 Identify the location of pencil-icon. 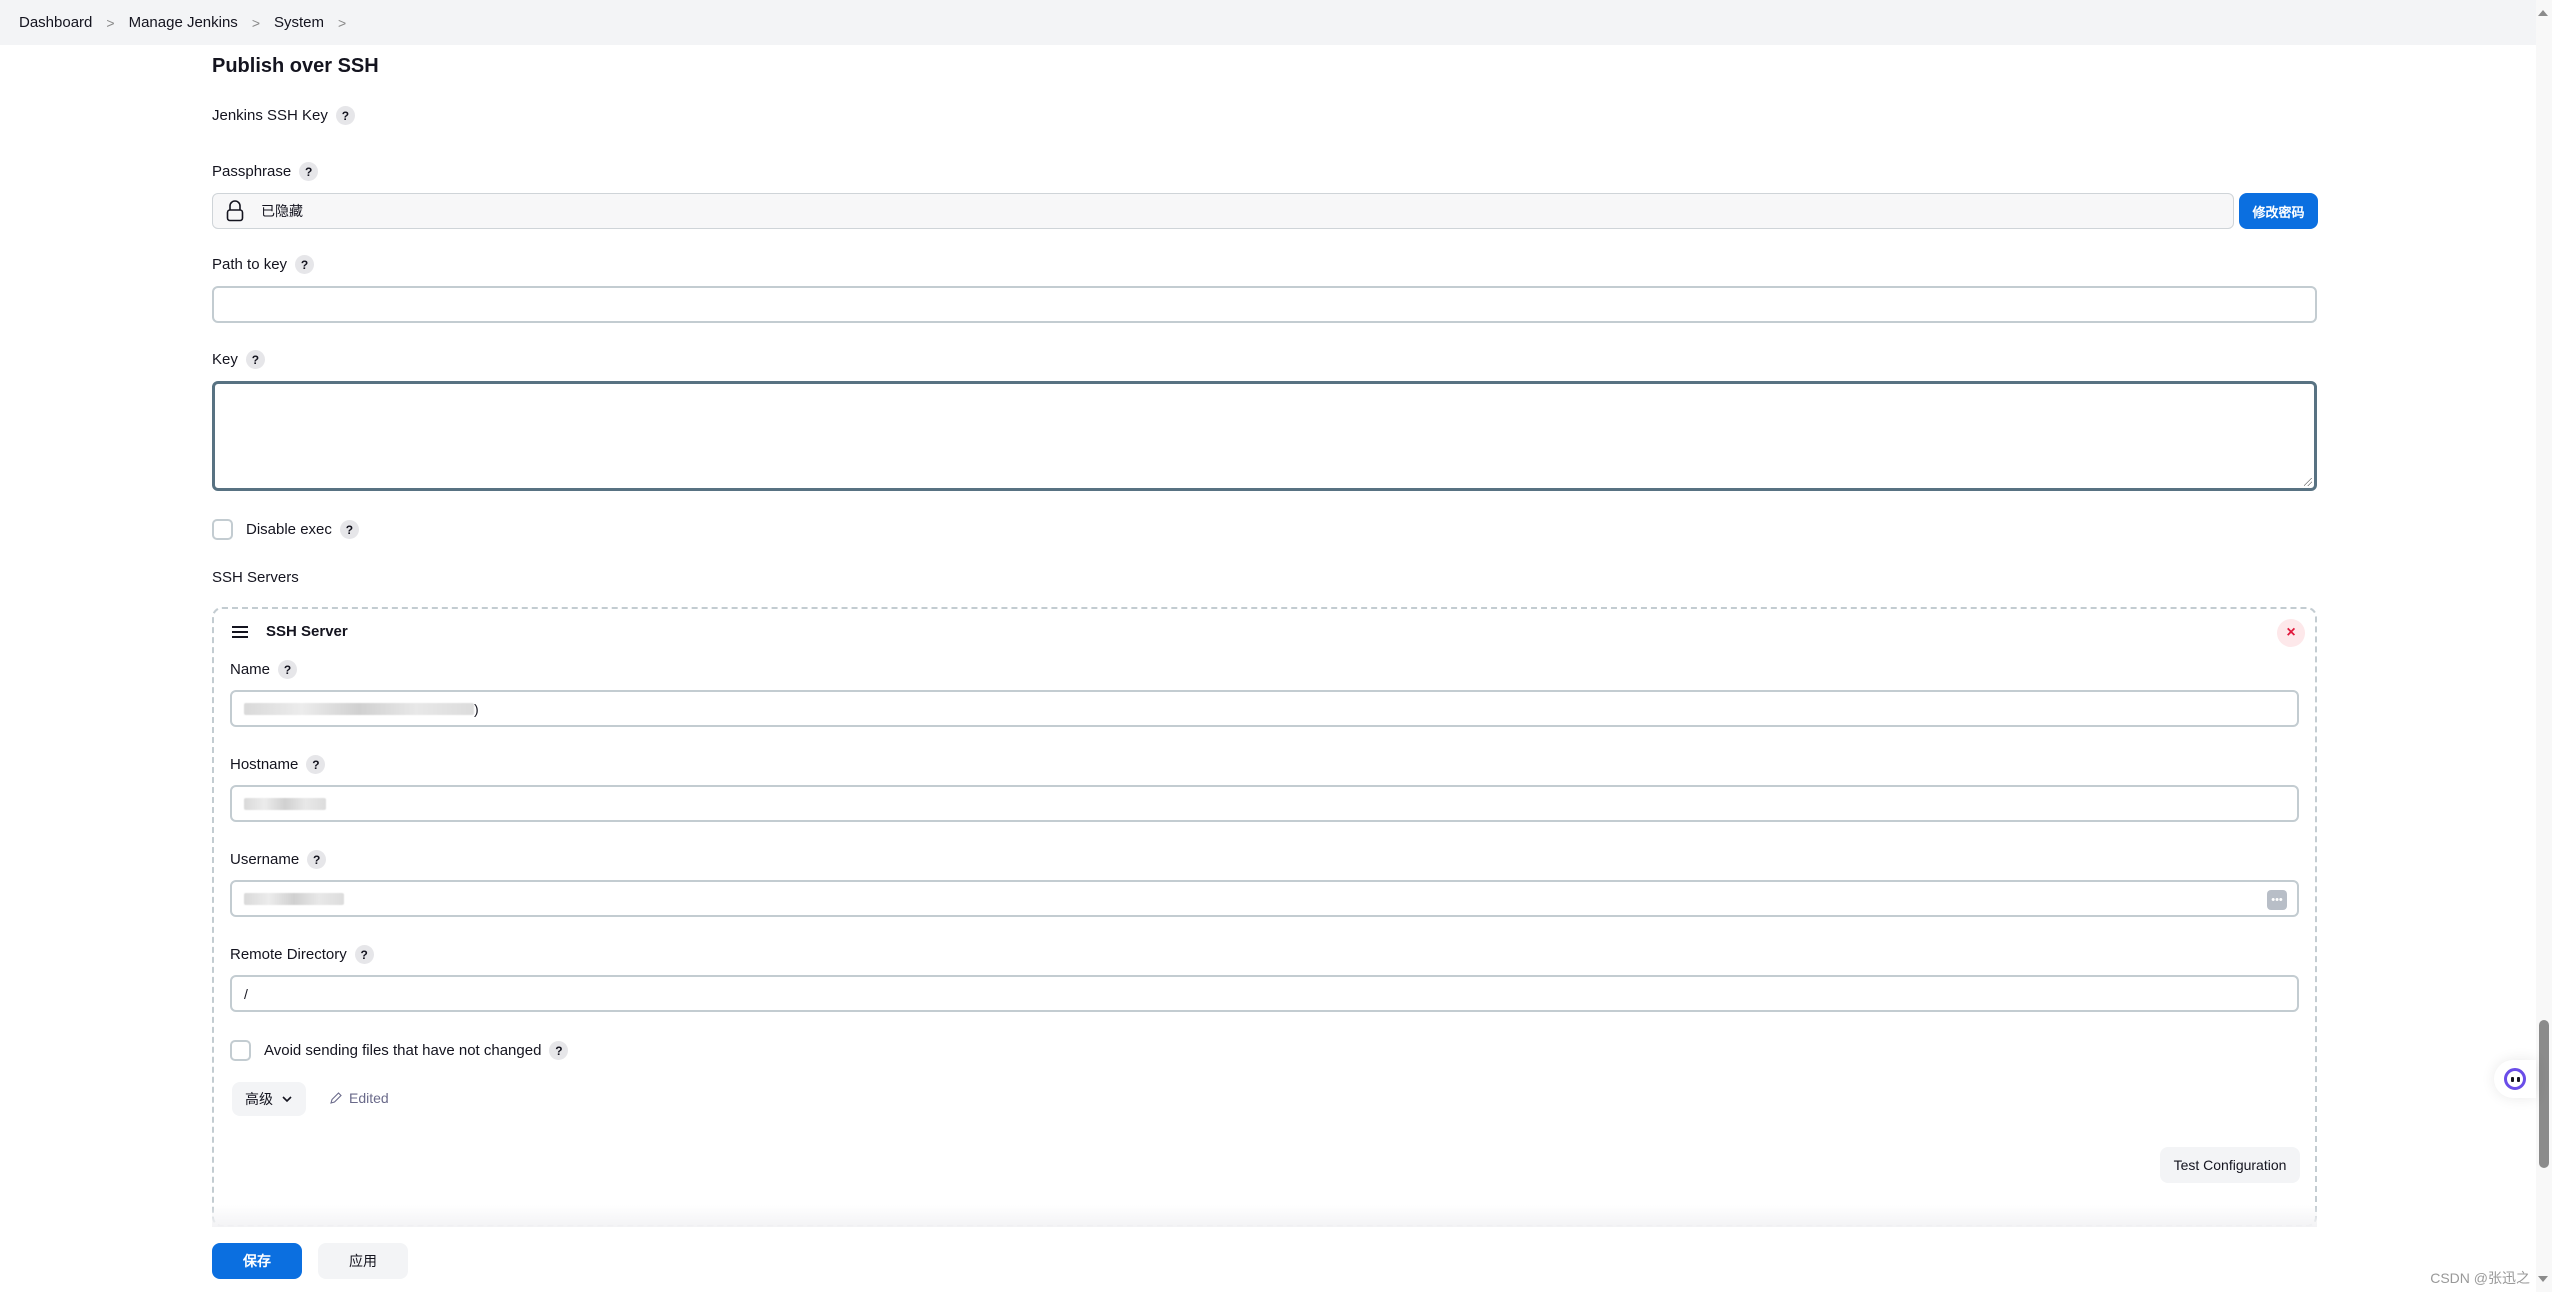
(336, 1098).